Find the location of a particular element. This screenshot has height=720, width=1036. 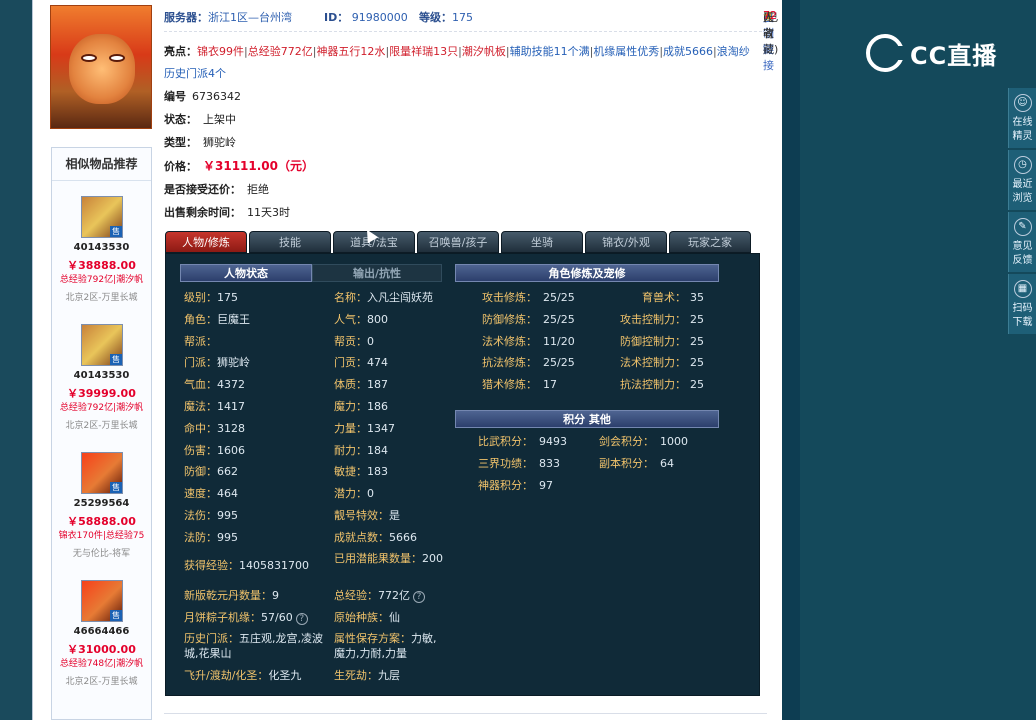

edit-icon: ✎ is located at coordinates (1022, 227).